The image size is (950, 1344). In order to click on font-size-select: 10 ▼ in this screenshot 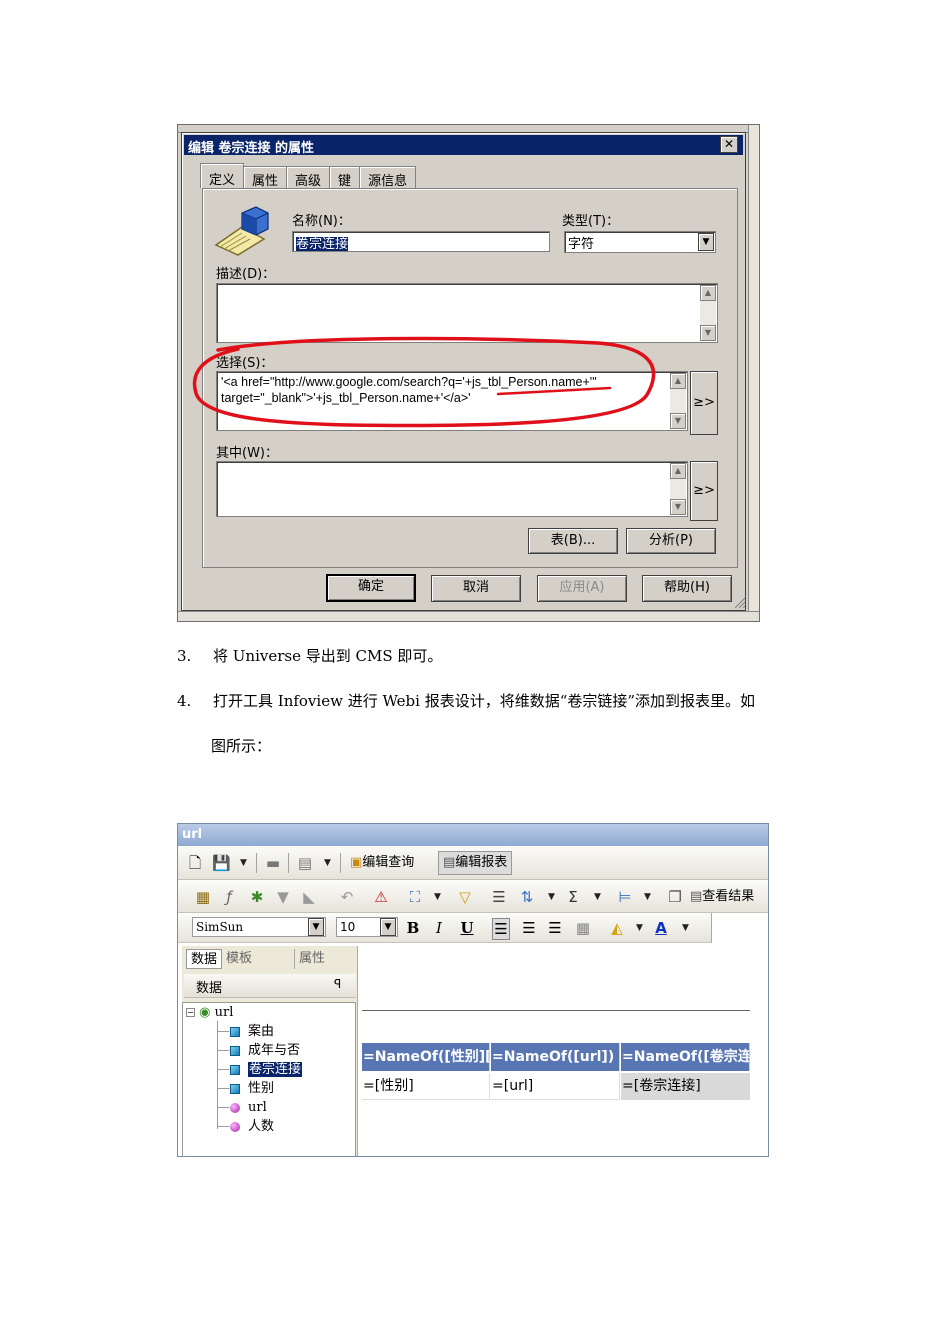, I will do `click(367, 927)`.